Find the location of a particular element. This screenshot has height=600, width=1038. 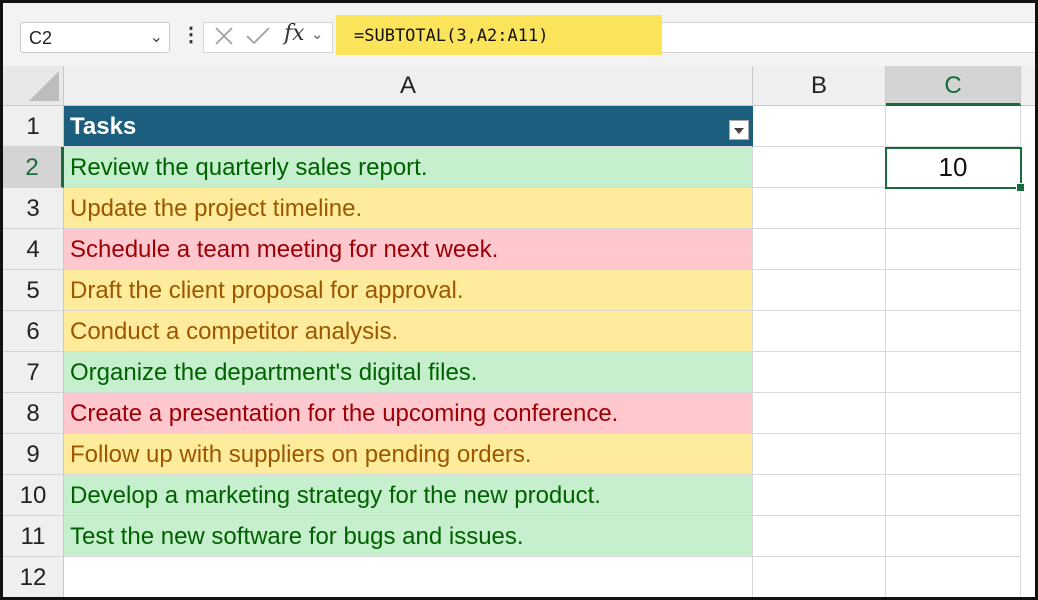

column-header-c: C is located at coordinates (953, 86).